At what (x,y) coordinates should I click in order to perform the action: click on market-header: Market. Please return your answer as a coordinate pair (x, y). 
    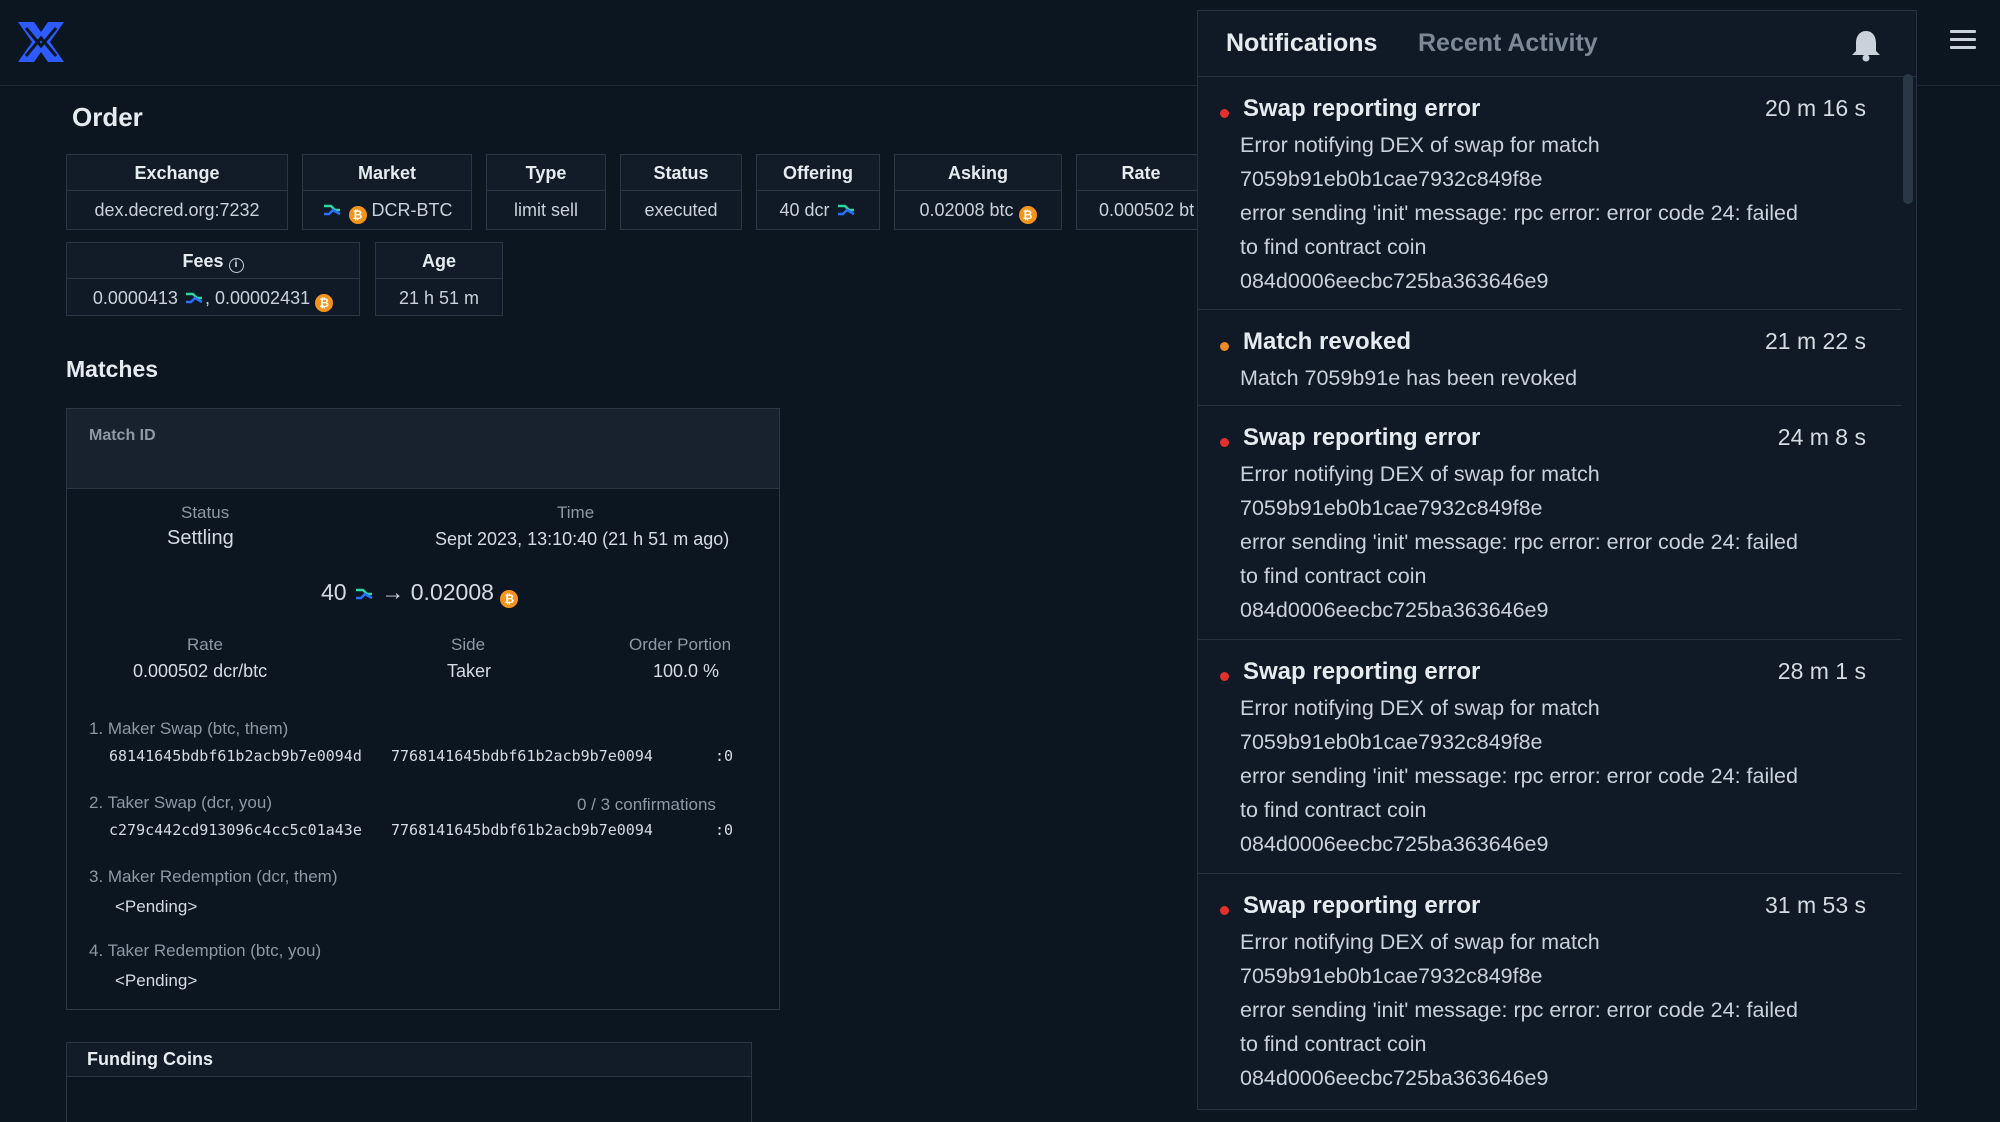
    Looking at the image, I should click on (387, 173).